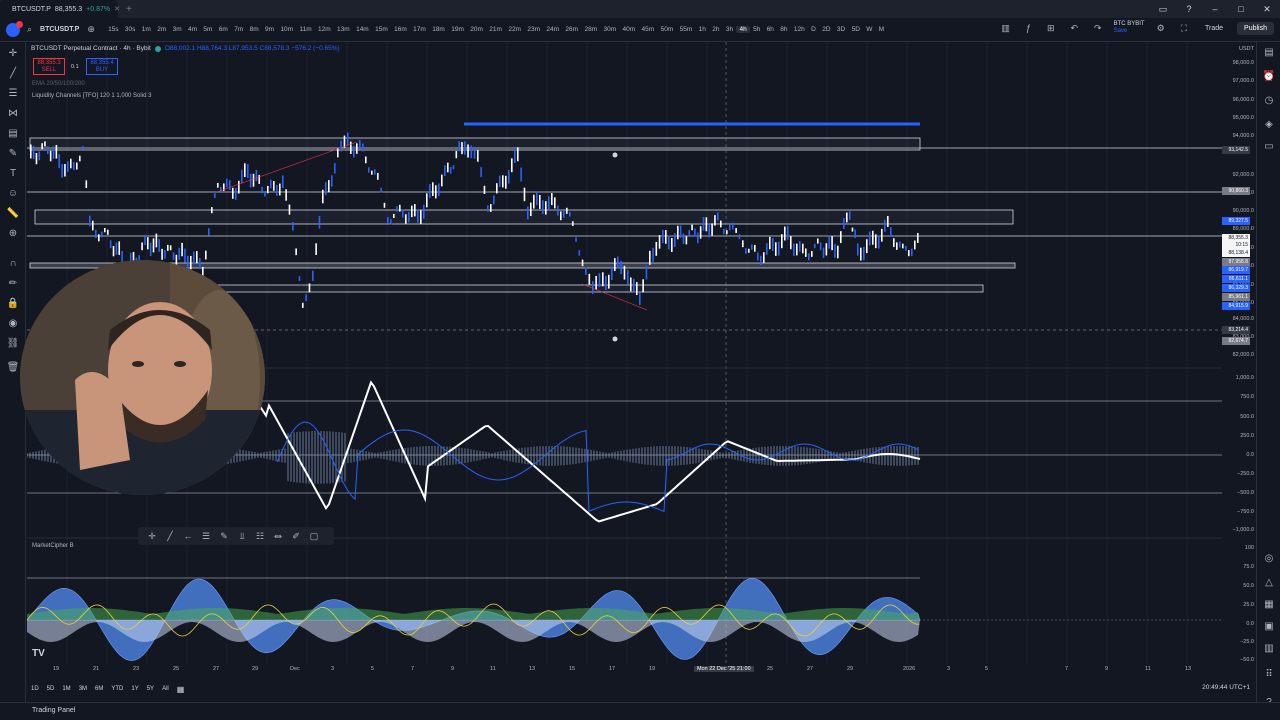  What do you see at coordinates (253, 29) in the screenshot?
I see `interval-8m: 8m` at bounding box center [253, 29].